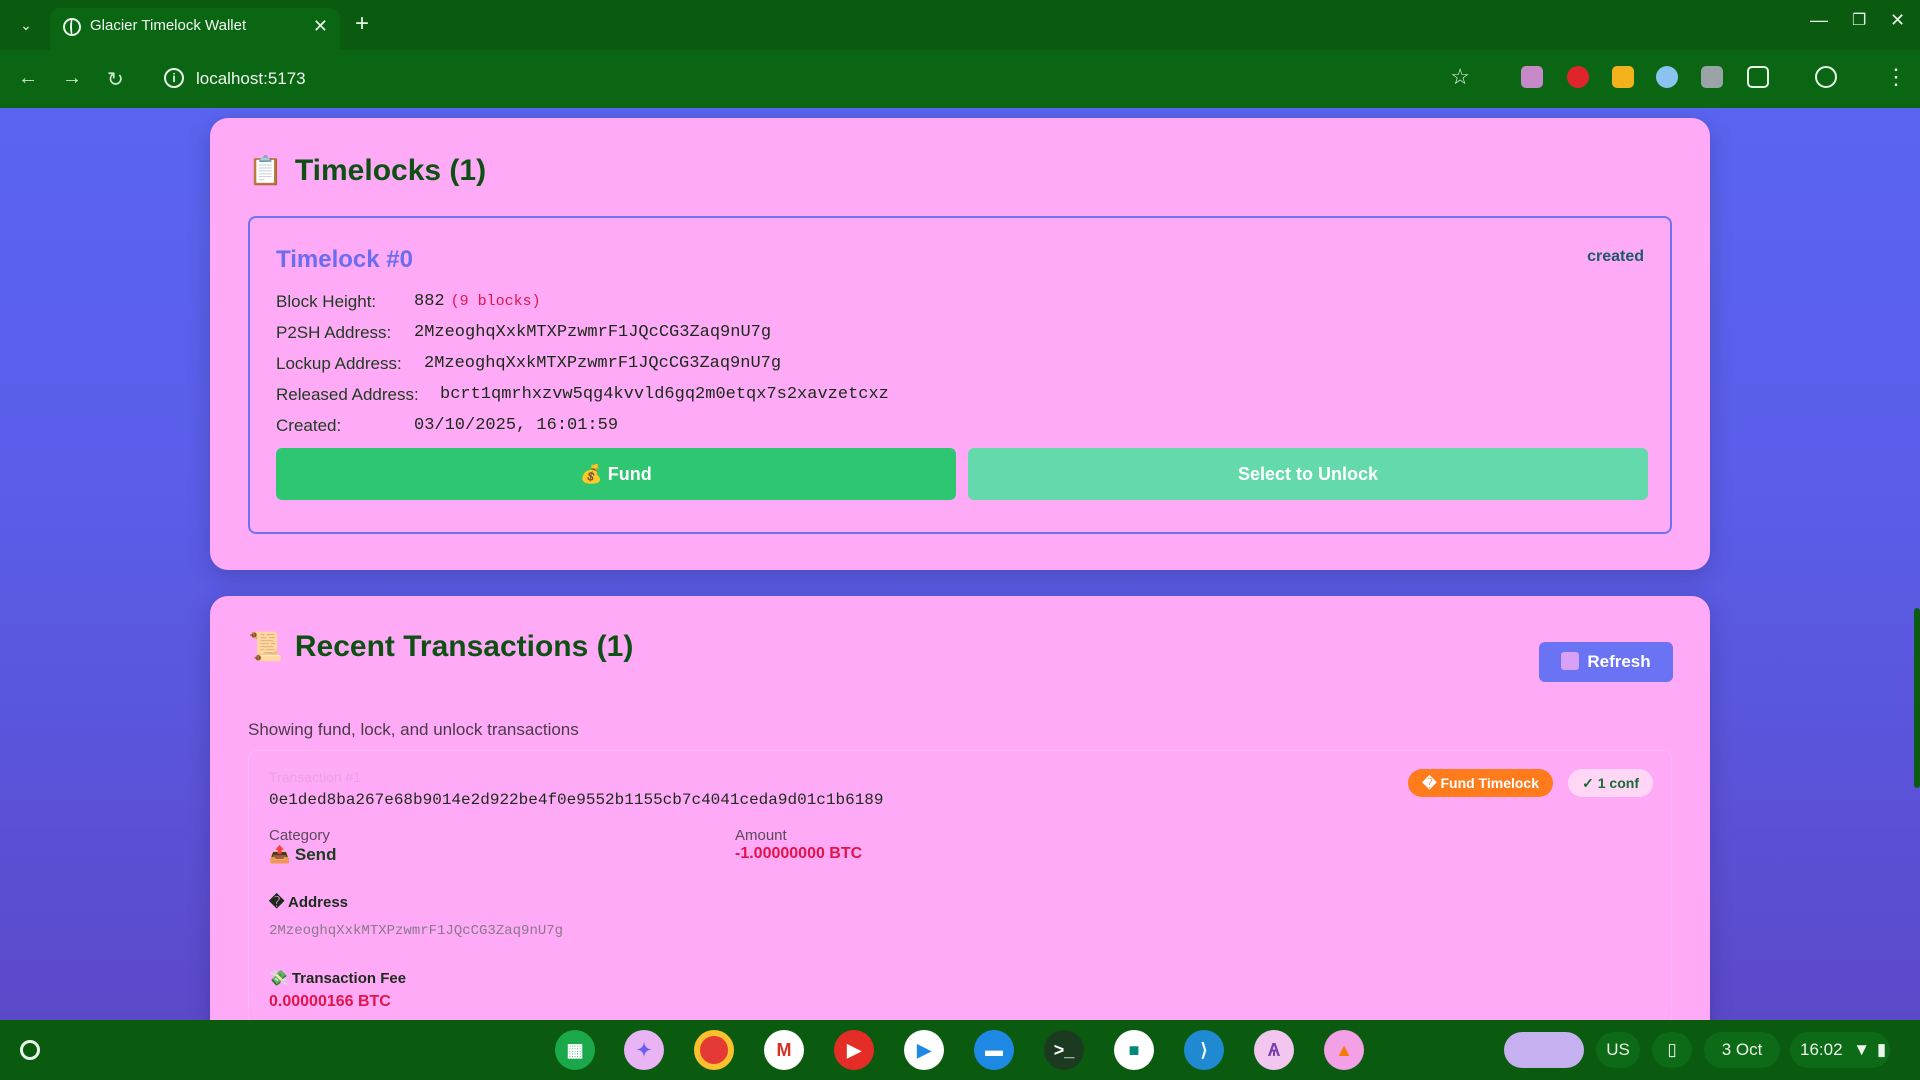 This screenshot has height=1080, width=1920. Describe the element at coordinates (495, 301) in the screenshot. I see `blocks-remaining: (9 blocks)` at that location.